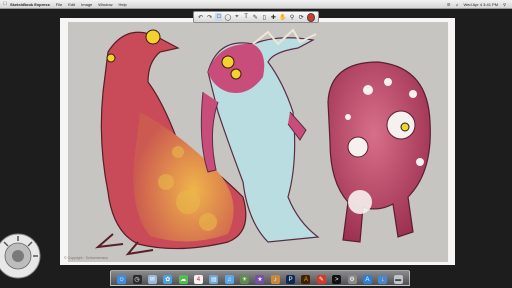  Describe the element at coordinates (122, 279) in the screenshot. I see `finder-icon: ☺` at that location.